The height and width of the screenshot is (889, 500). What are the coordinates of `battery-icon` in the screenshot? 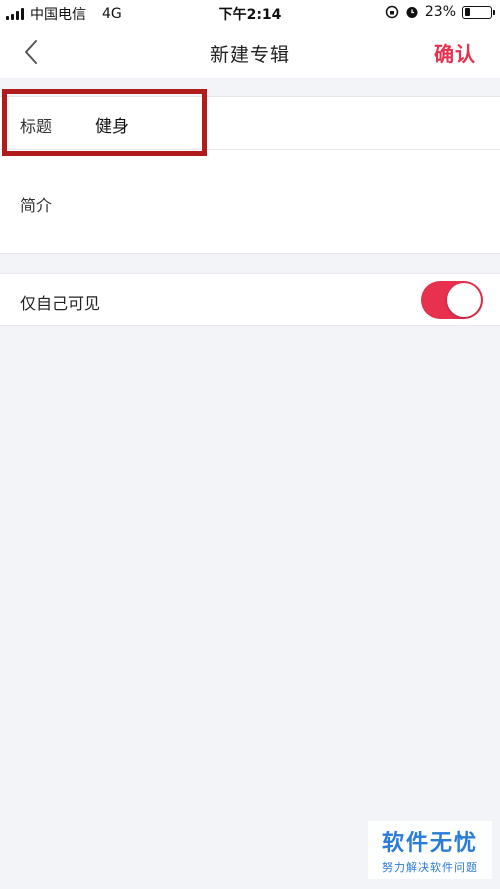 It's located at (478, 12).